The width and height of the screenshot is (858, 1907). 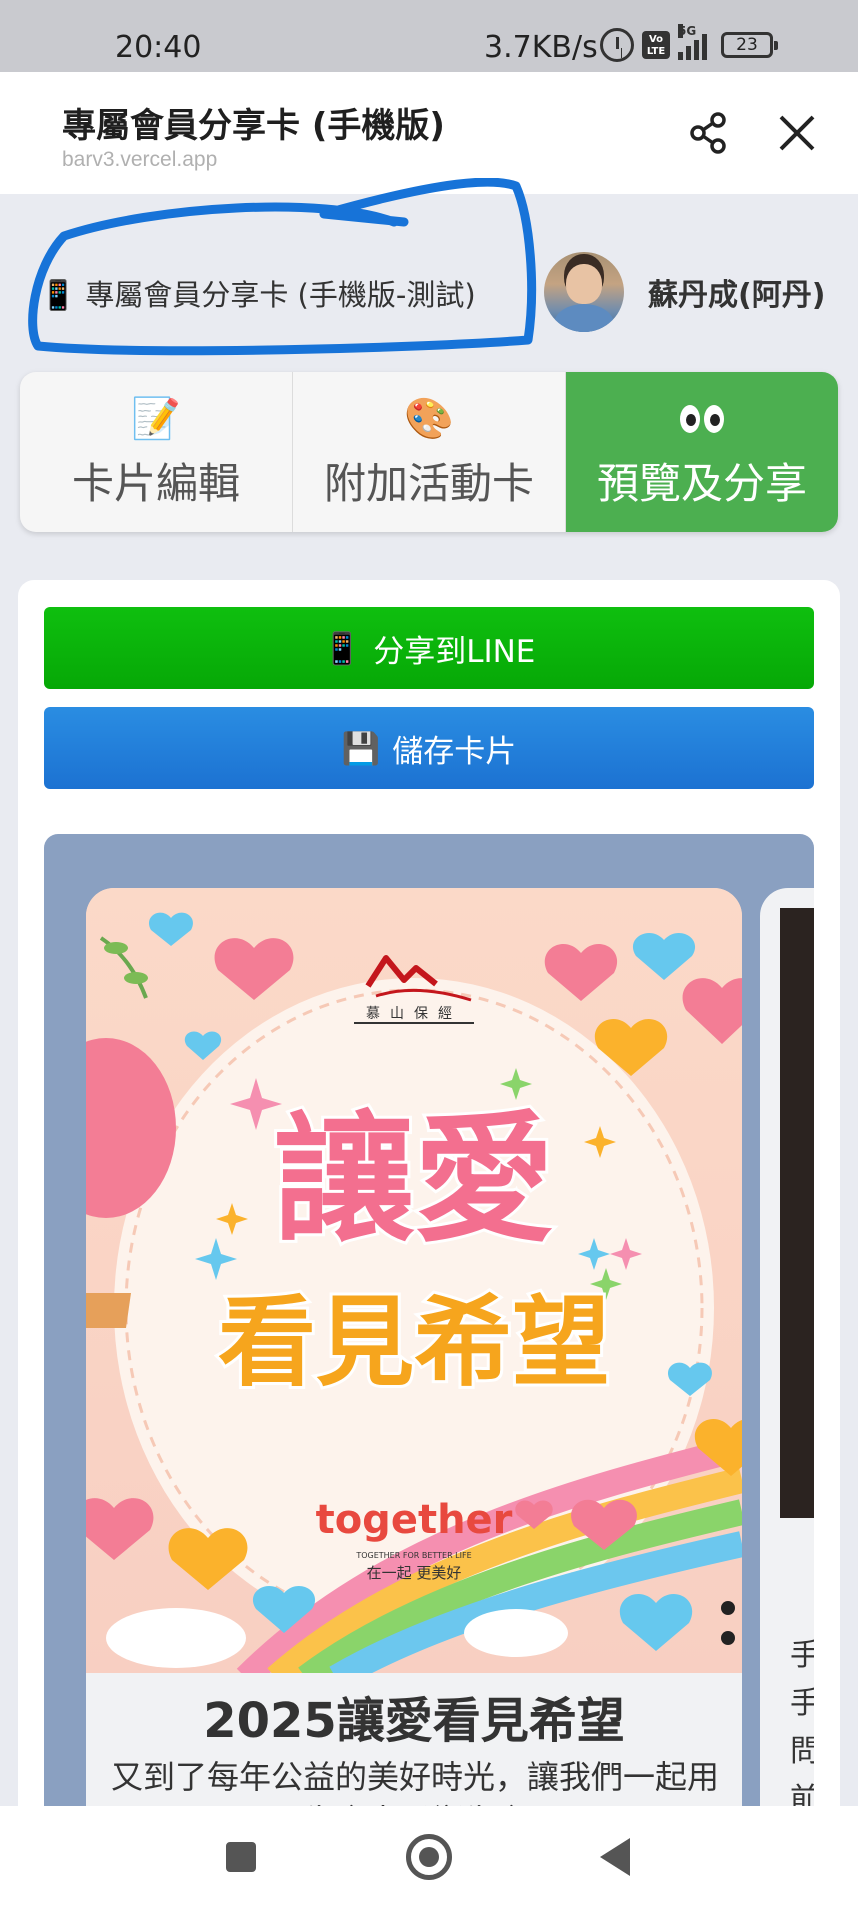 I want to click on tab-bar: 📝 卡片編輯 🎨 附加活動卡 預覽及分享, so click(x=429, y=452).